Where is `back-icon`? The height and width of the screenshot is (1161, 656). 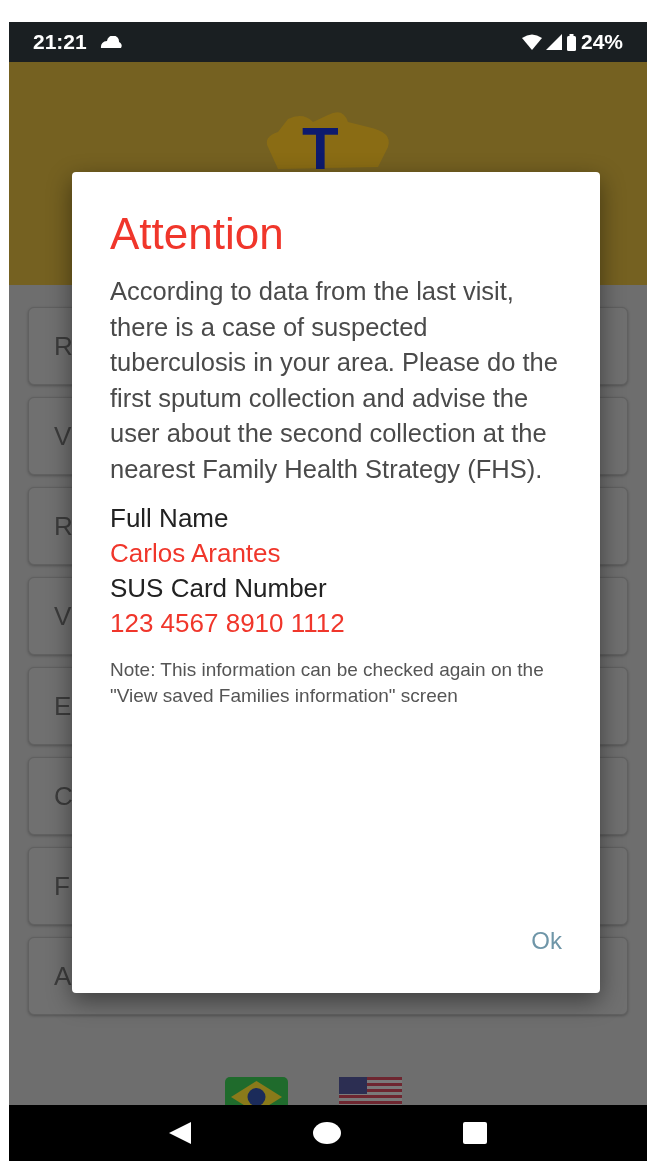 back-icon is located at coordinates (180, 1133).